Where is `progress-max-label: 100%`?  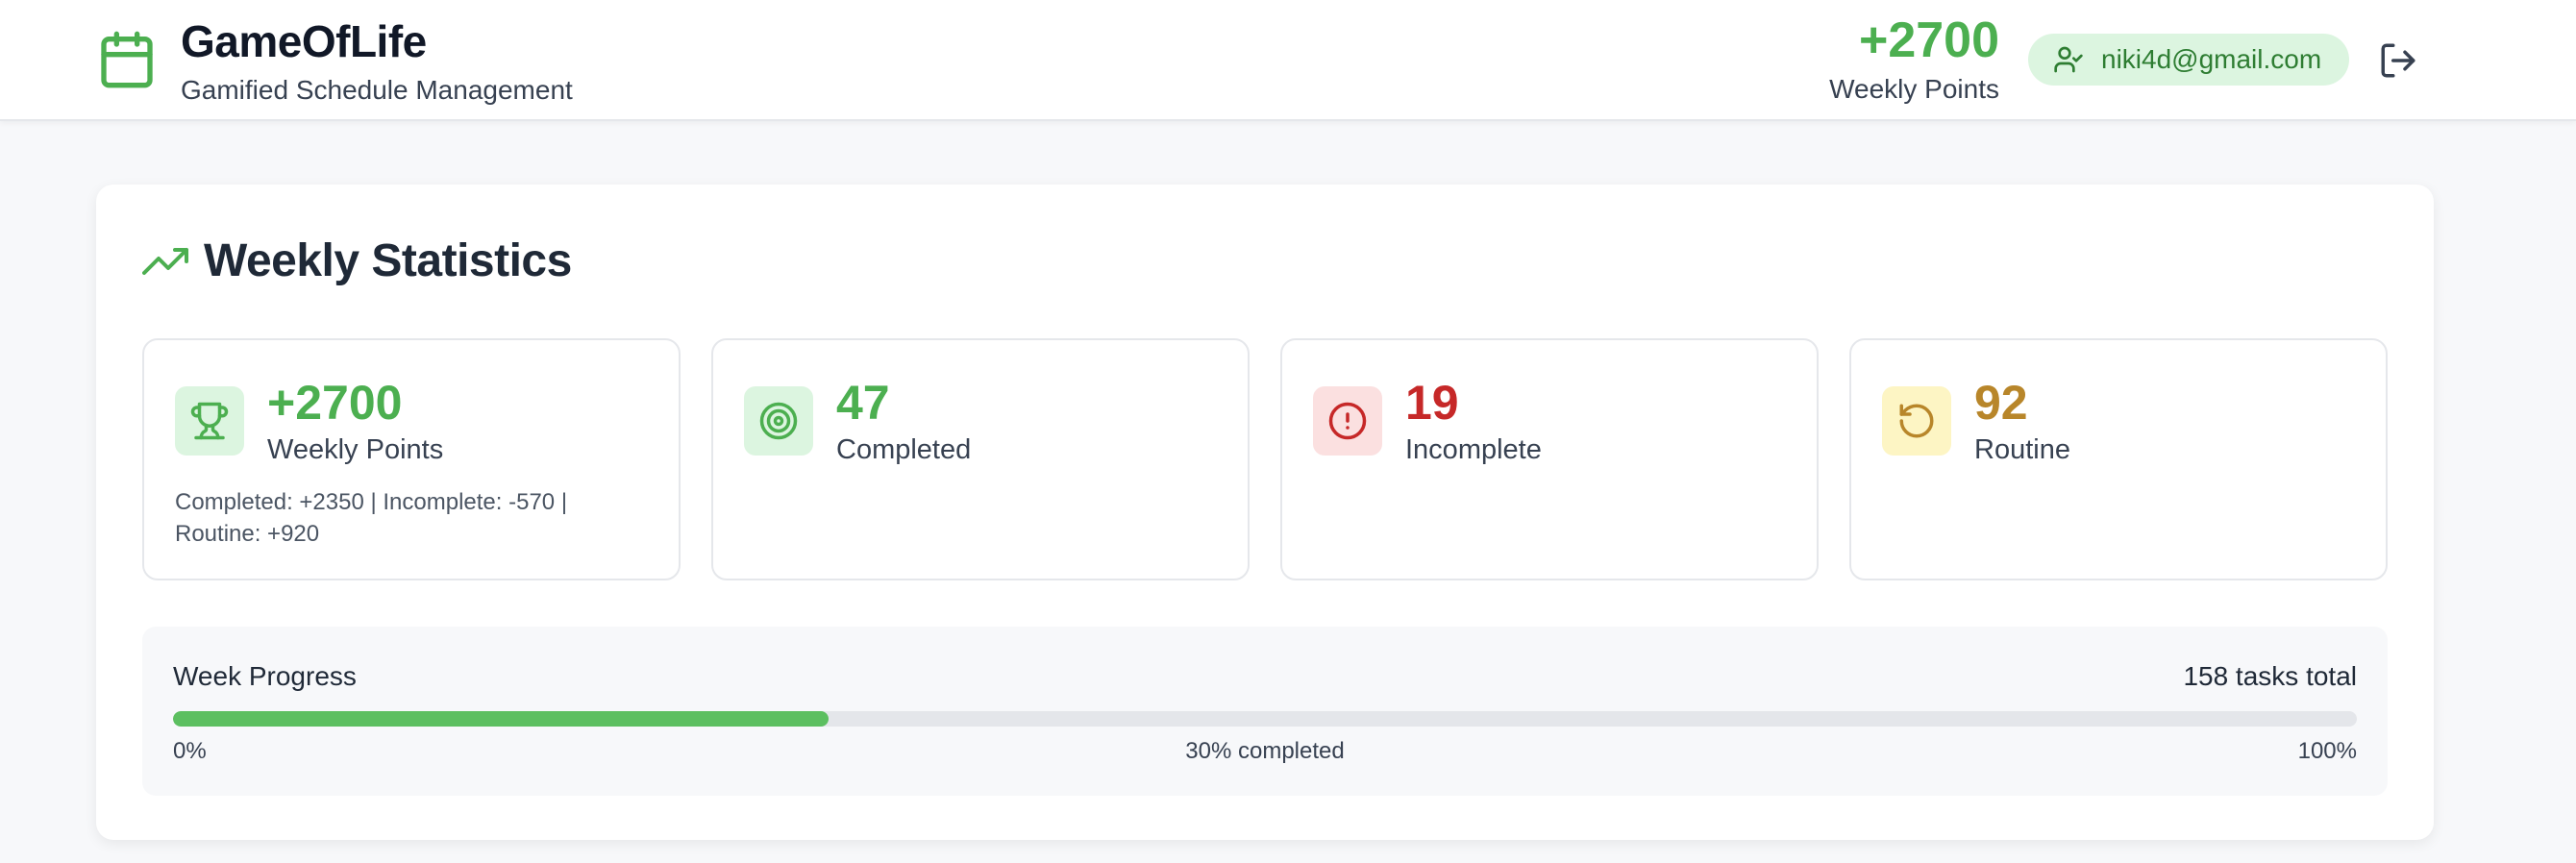
progress-max-label: 100% is located at coordinates (2327, 751).